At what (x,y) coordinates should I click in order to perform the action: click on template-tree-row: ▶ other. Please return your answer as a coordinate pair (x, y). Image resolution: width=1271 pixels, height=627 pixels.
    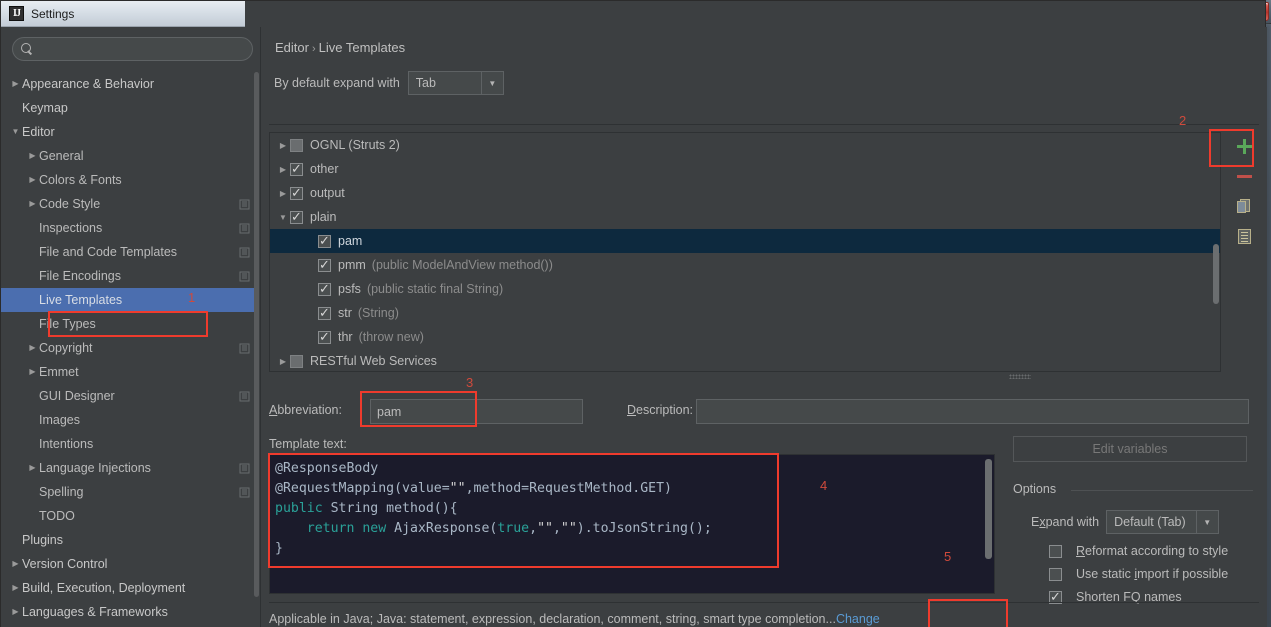
    Looking at the image, I should click on (745, 169).